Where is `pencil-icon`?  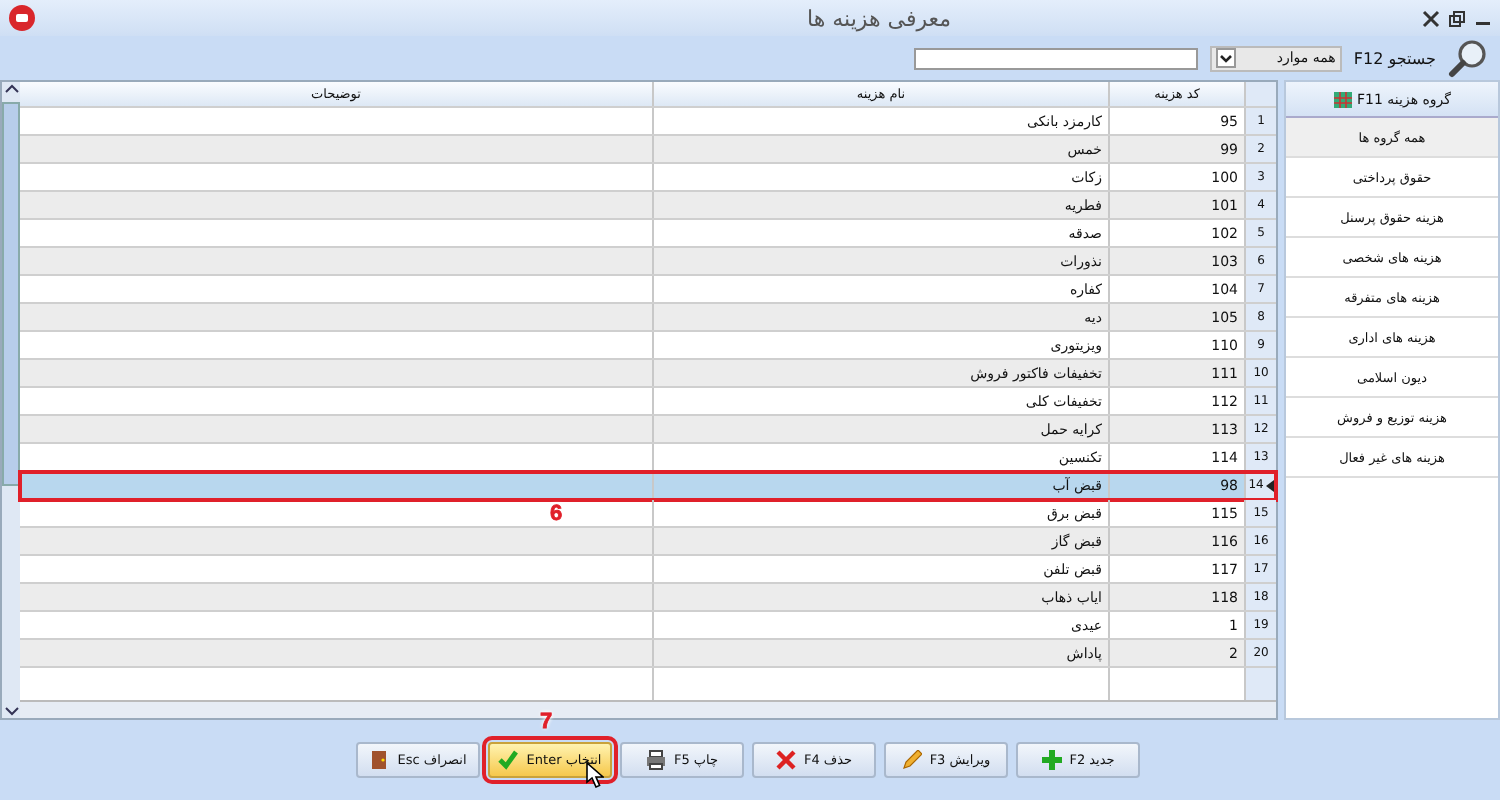
pencil-icon is located at coordinates (911, 760).